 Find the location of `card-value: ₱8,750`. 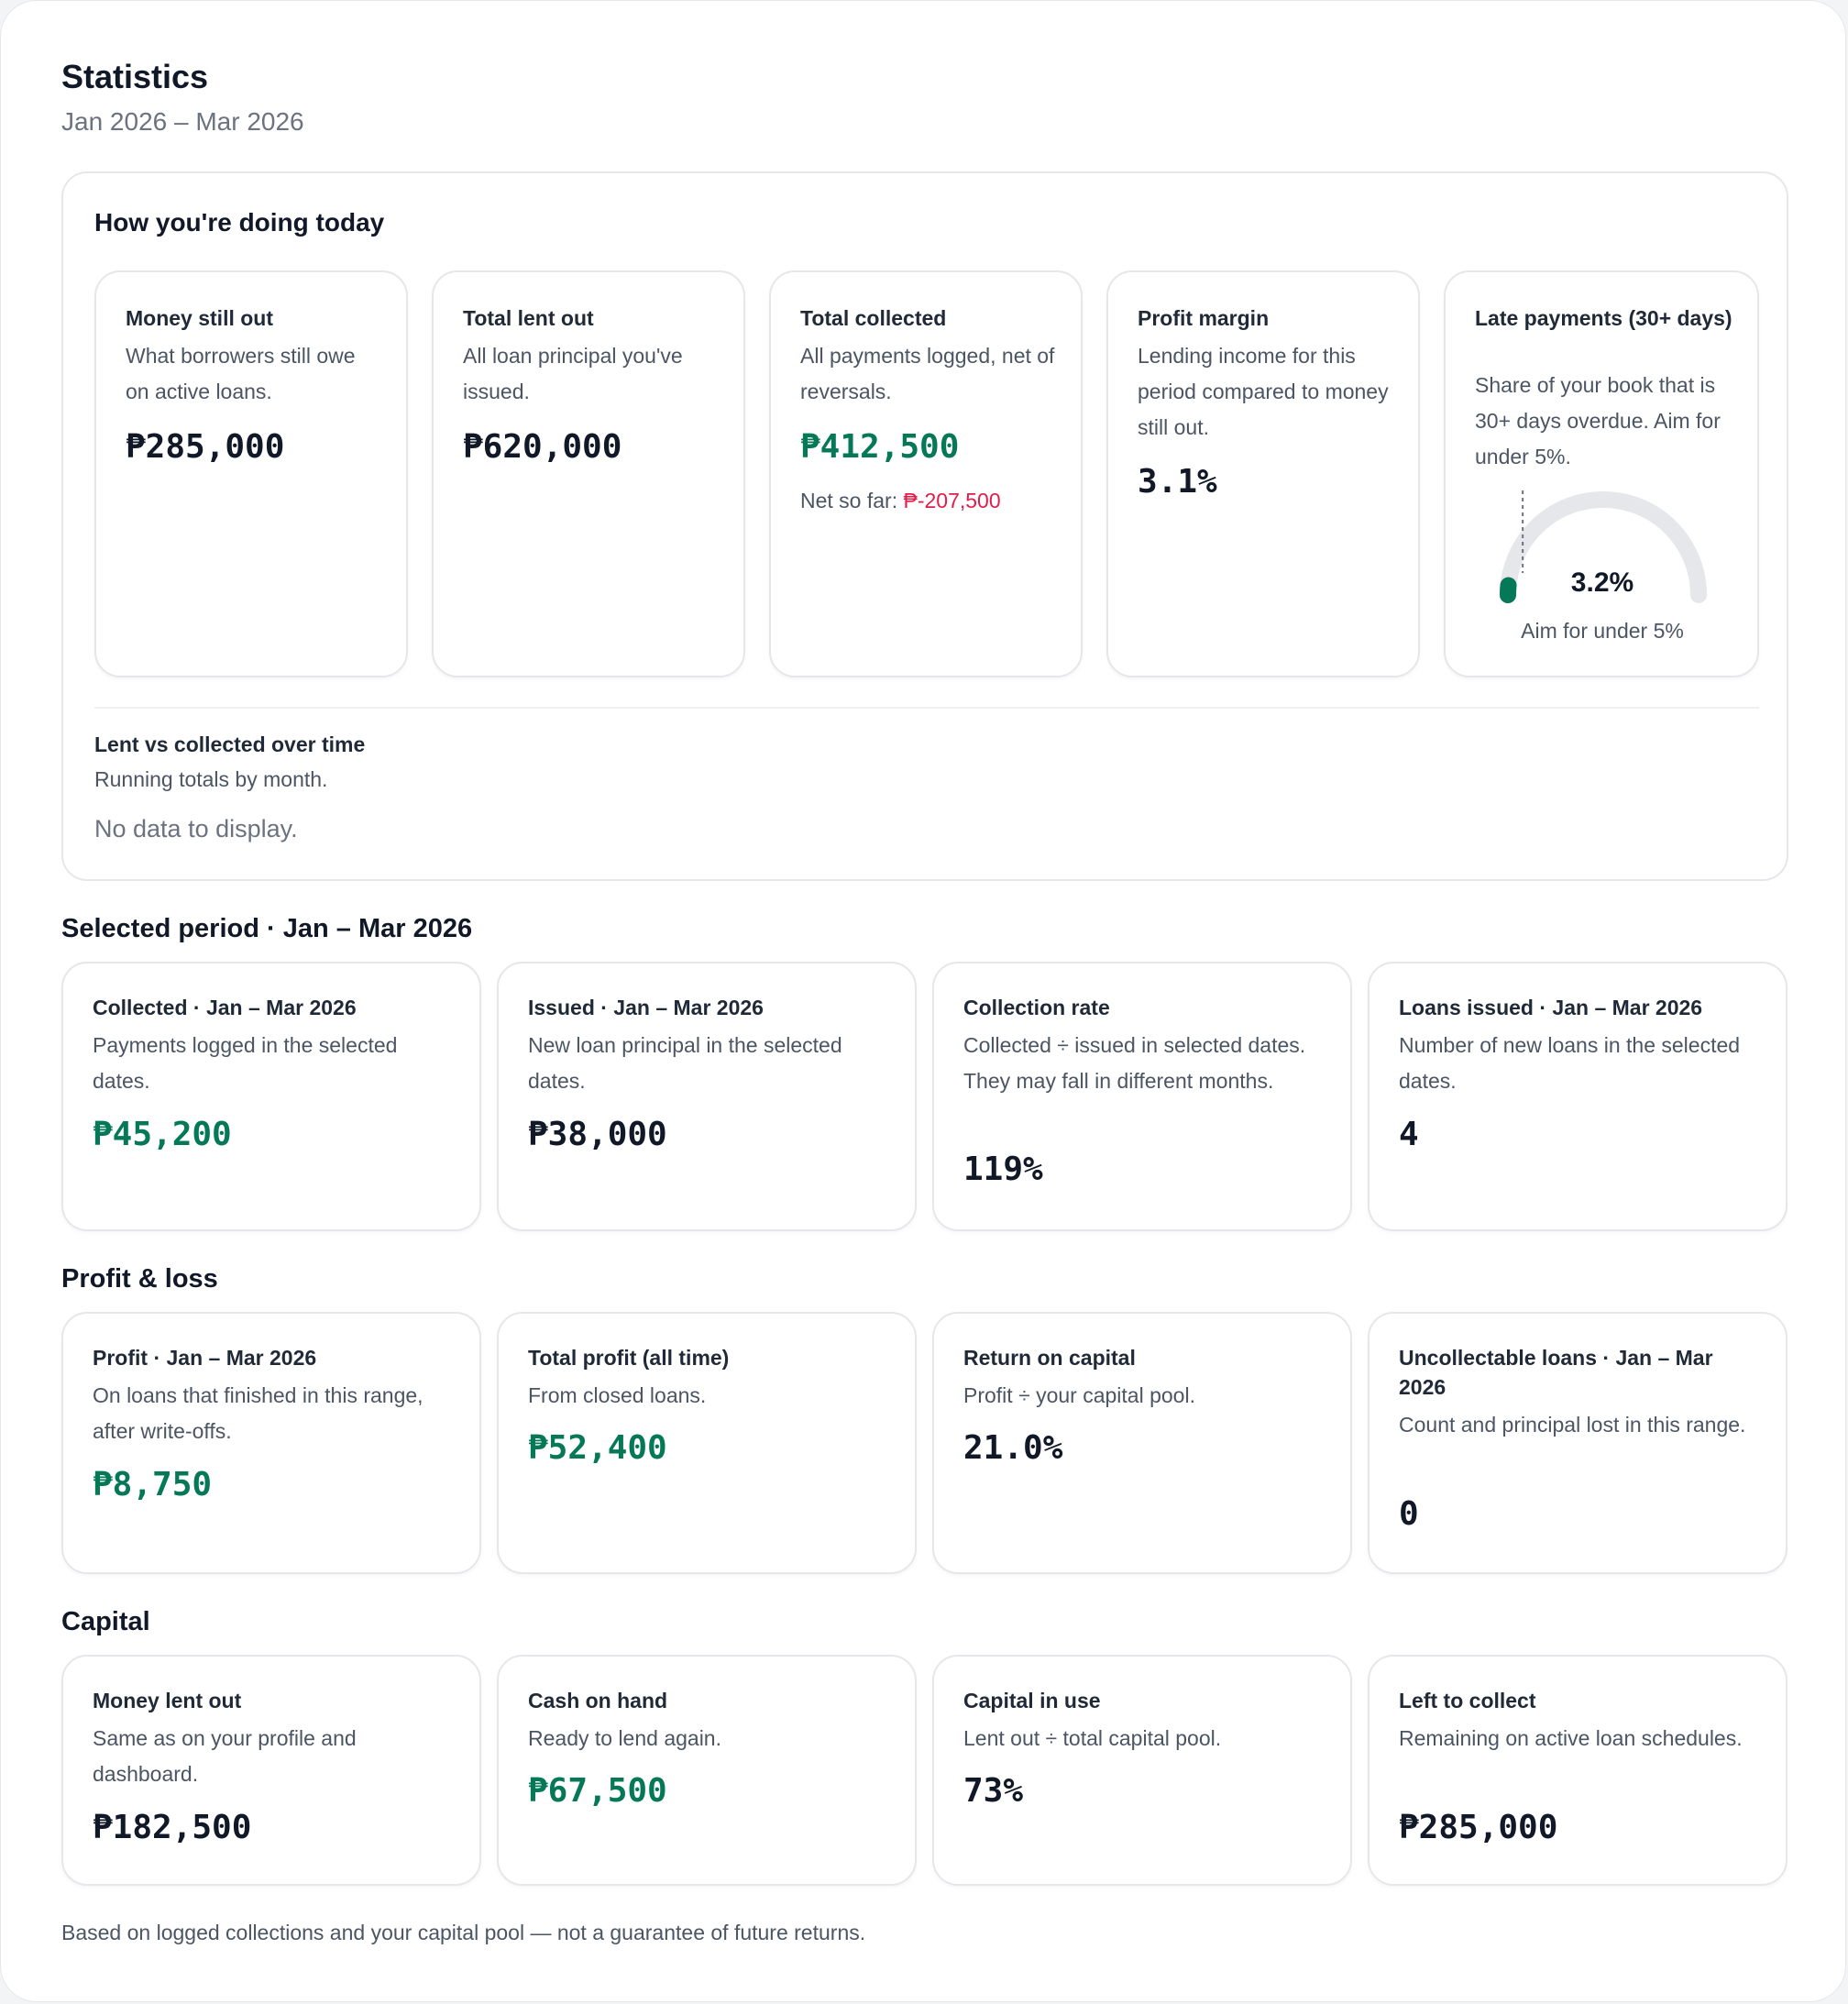

card-value: ₱8,750 is located at coordinates (153, 1485).